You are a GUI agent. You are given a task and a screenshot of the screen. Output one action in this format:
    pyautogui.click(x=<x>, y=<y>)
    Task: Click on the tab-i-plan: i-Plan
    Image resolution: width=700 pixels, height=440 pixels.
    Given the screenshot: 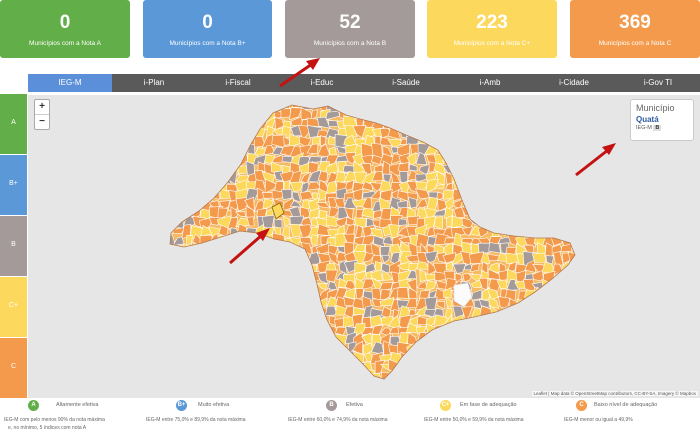 What is the action you would take?
    pyautogui.click(x=154, y=83)
    